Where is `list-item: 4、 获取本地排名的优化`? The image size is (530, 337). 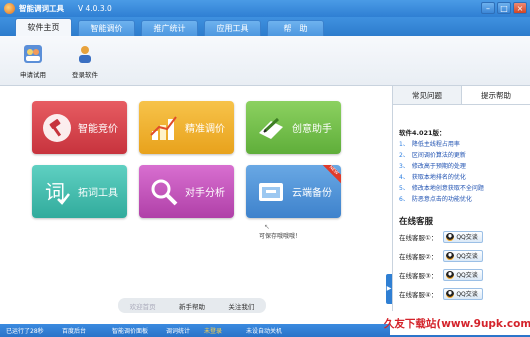
list-item: 4、 获取本地排名的优化 is located at coordinates (464, 177).